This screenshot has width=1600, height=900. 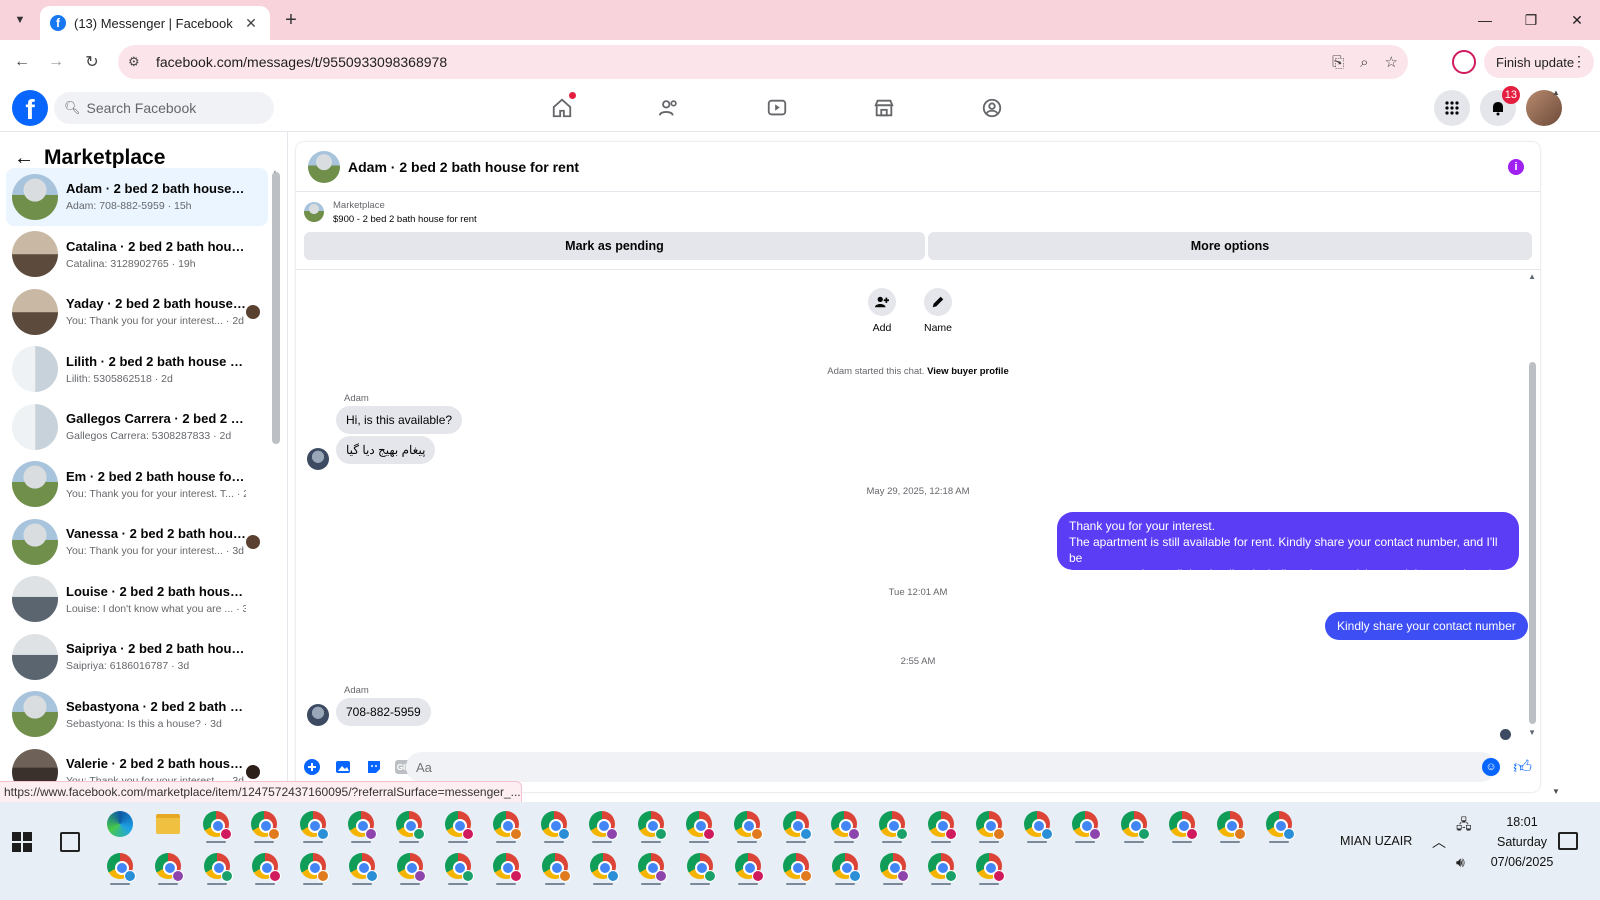 What do you see at coordinates (1230, 246) in the screenshot?
I see `more-options-button: More options` at bounding box center [1230, 246].